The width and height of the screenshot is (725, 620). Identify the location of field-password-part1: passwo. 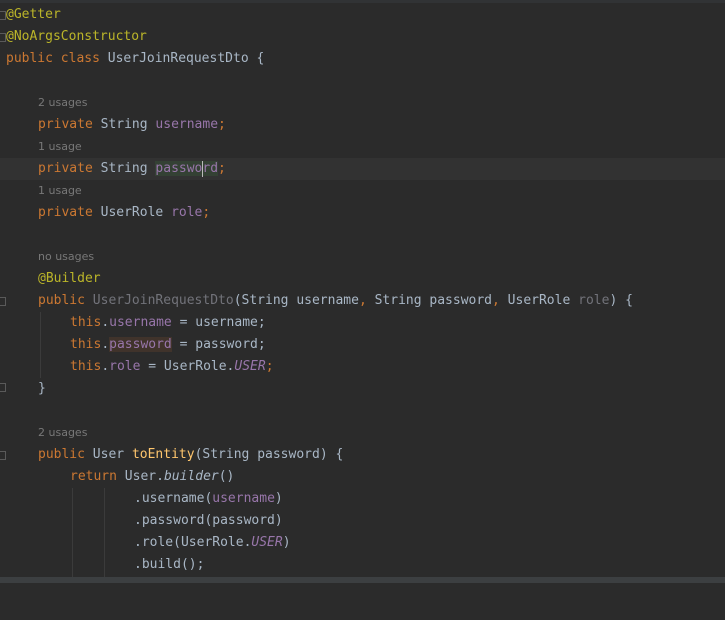
(179, 168).